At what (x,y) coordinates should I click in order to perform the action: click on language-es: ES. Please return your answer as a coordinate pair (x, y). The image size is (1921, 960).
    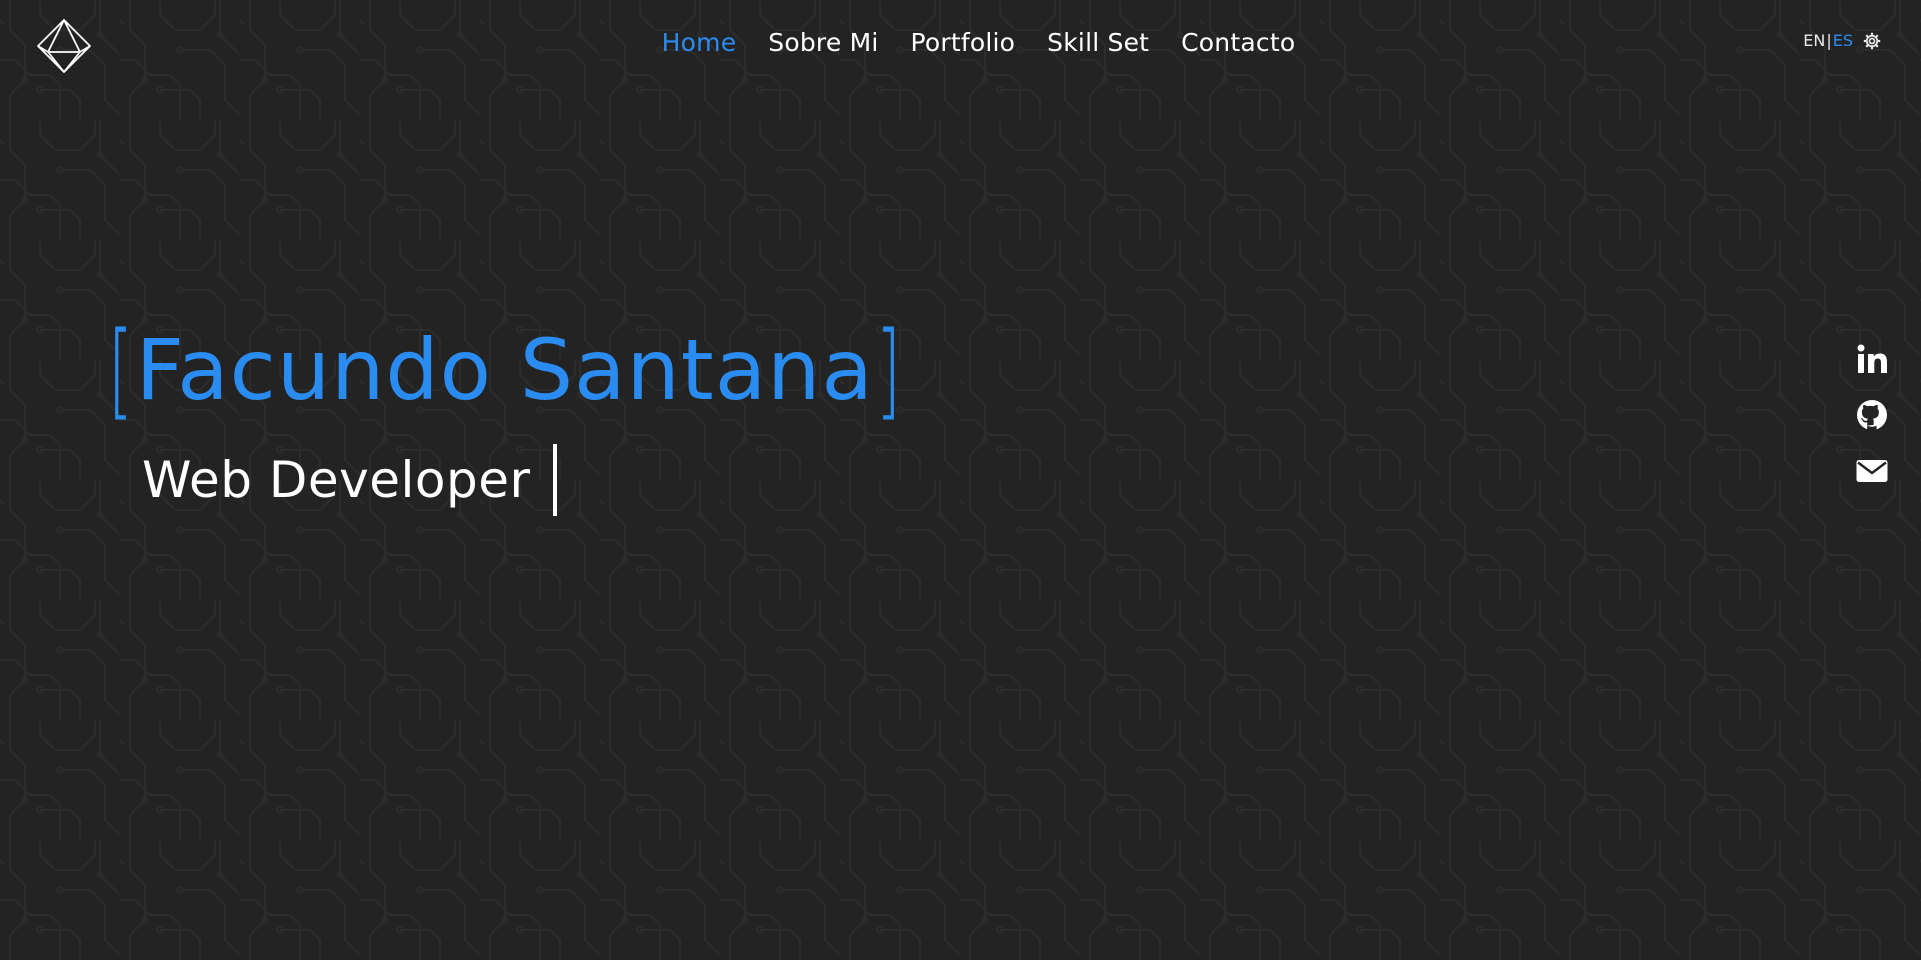
    Looking at the image, I should click on (1843, 40).